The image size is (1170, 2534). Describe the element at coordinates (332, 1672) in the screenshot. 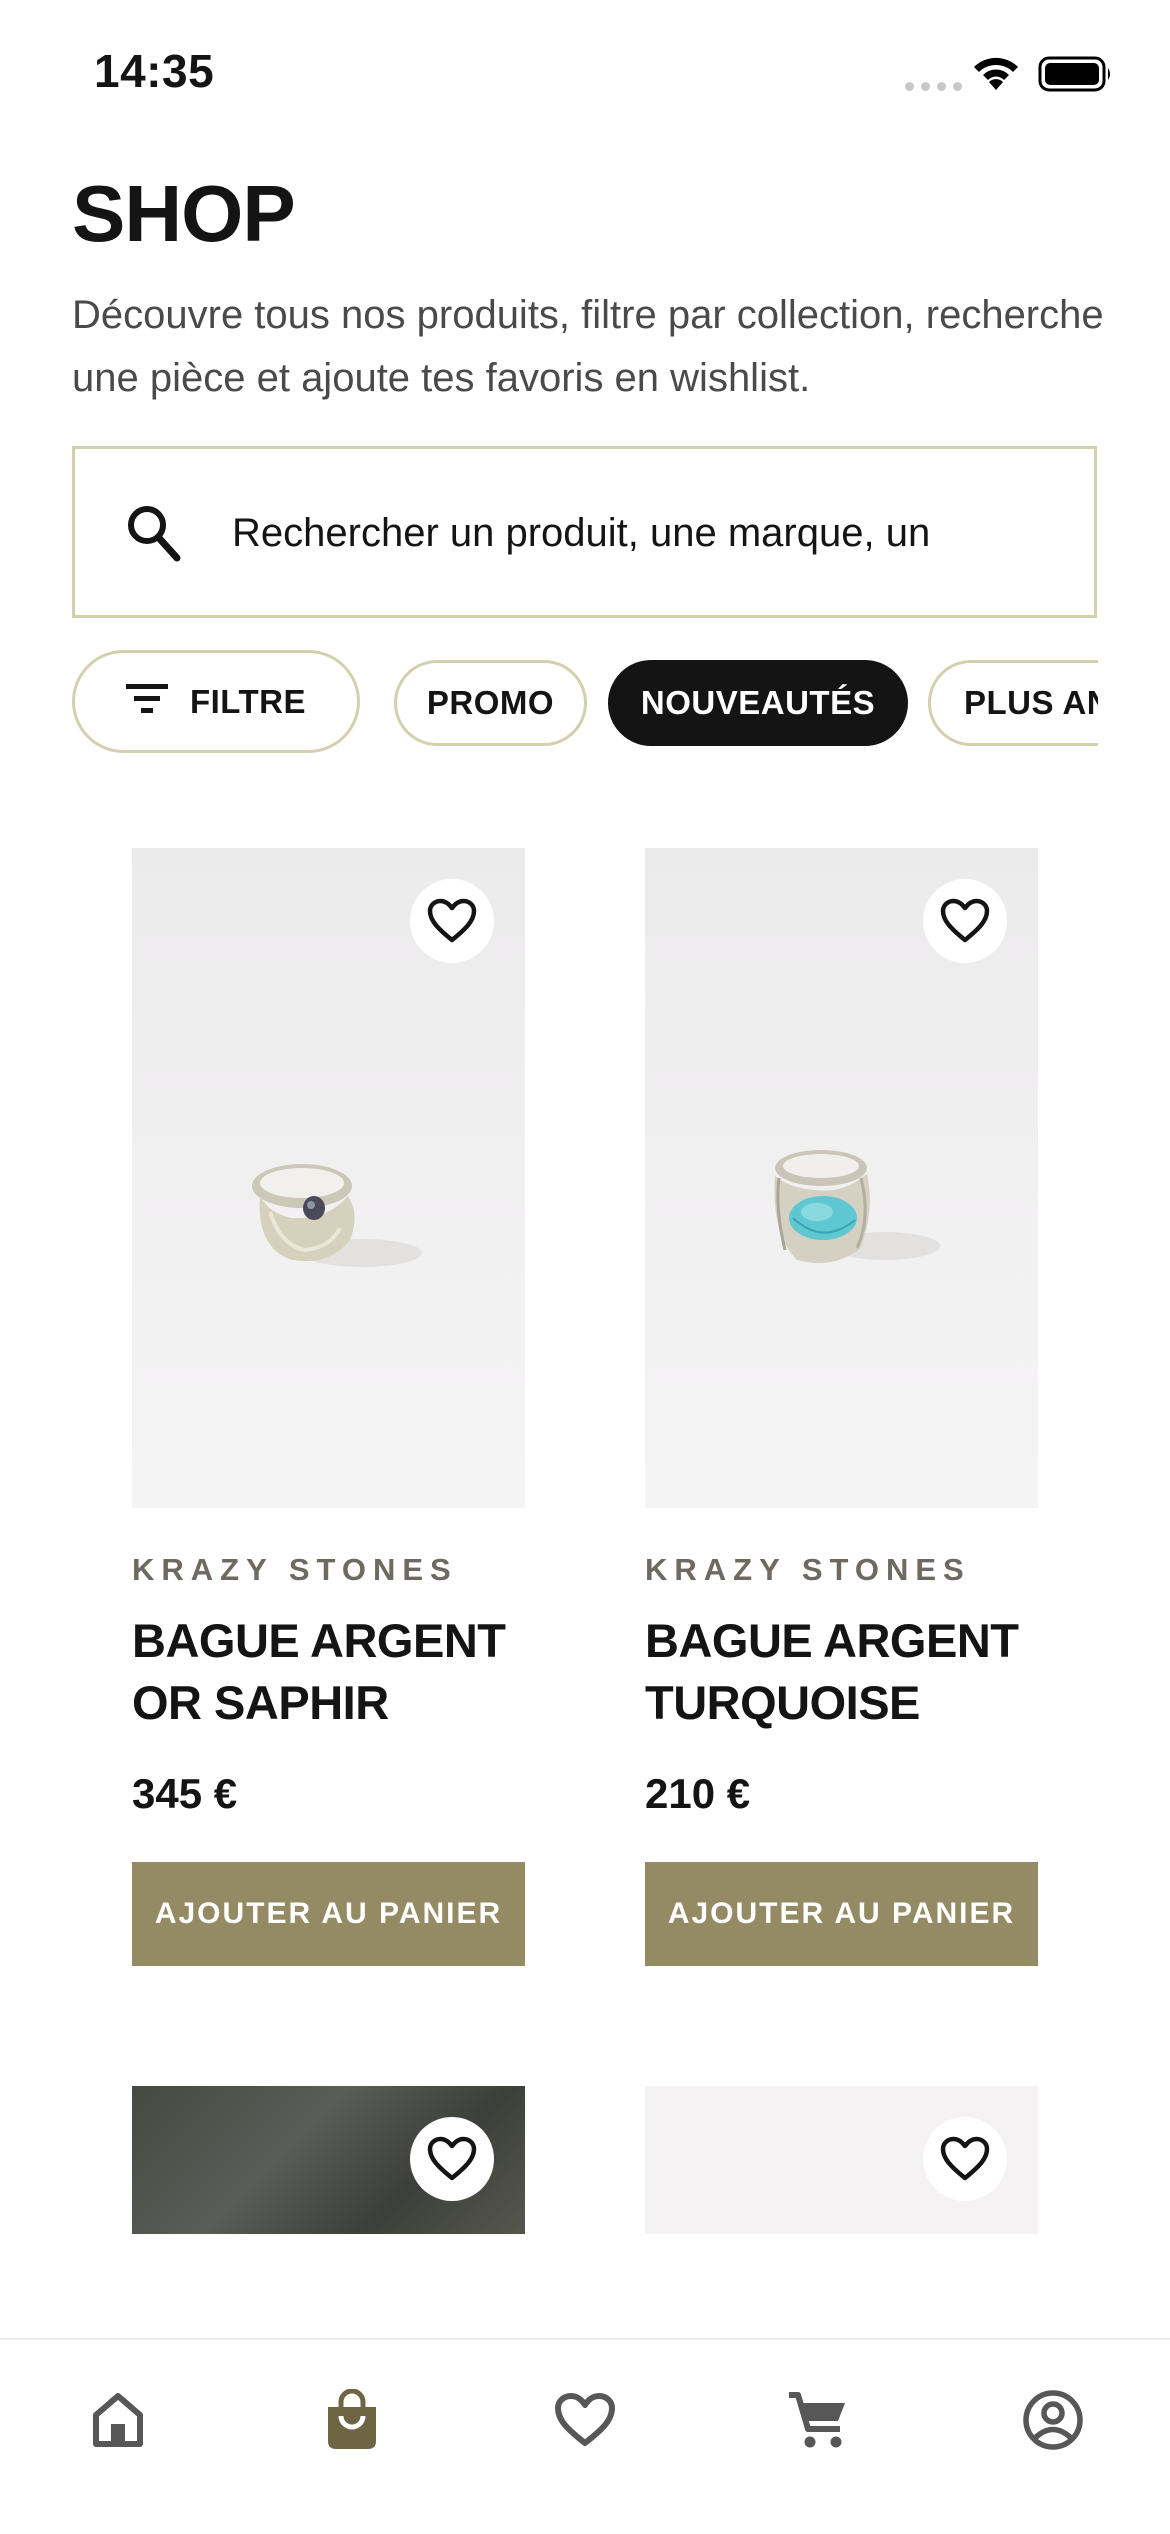

I see `product-name: BAGUE ARGENT OR SAPHIR` at that location.